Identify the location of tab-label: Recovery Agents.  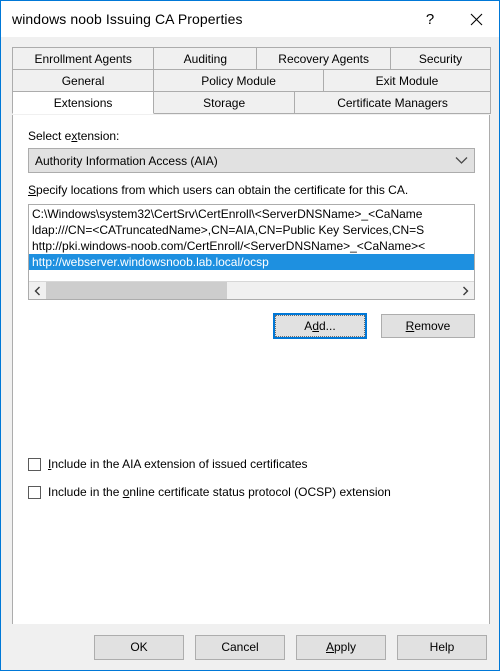
(323, 58).